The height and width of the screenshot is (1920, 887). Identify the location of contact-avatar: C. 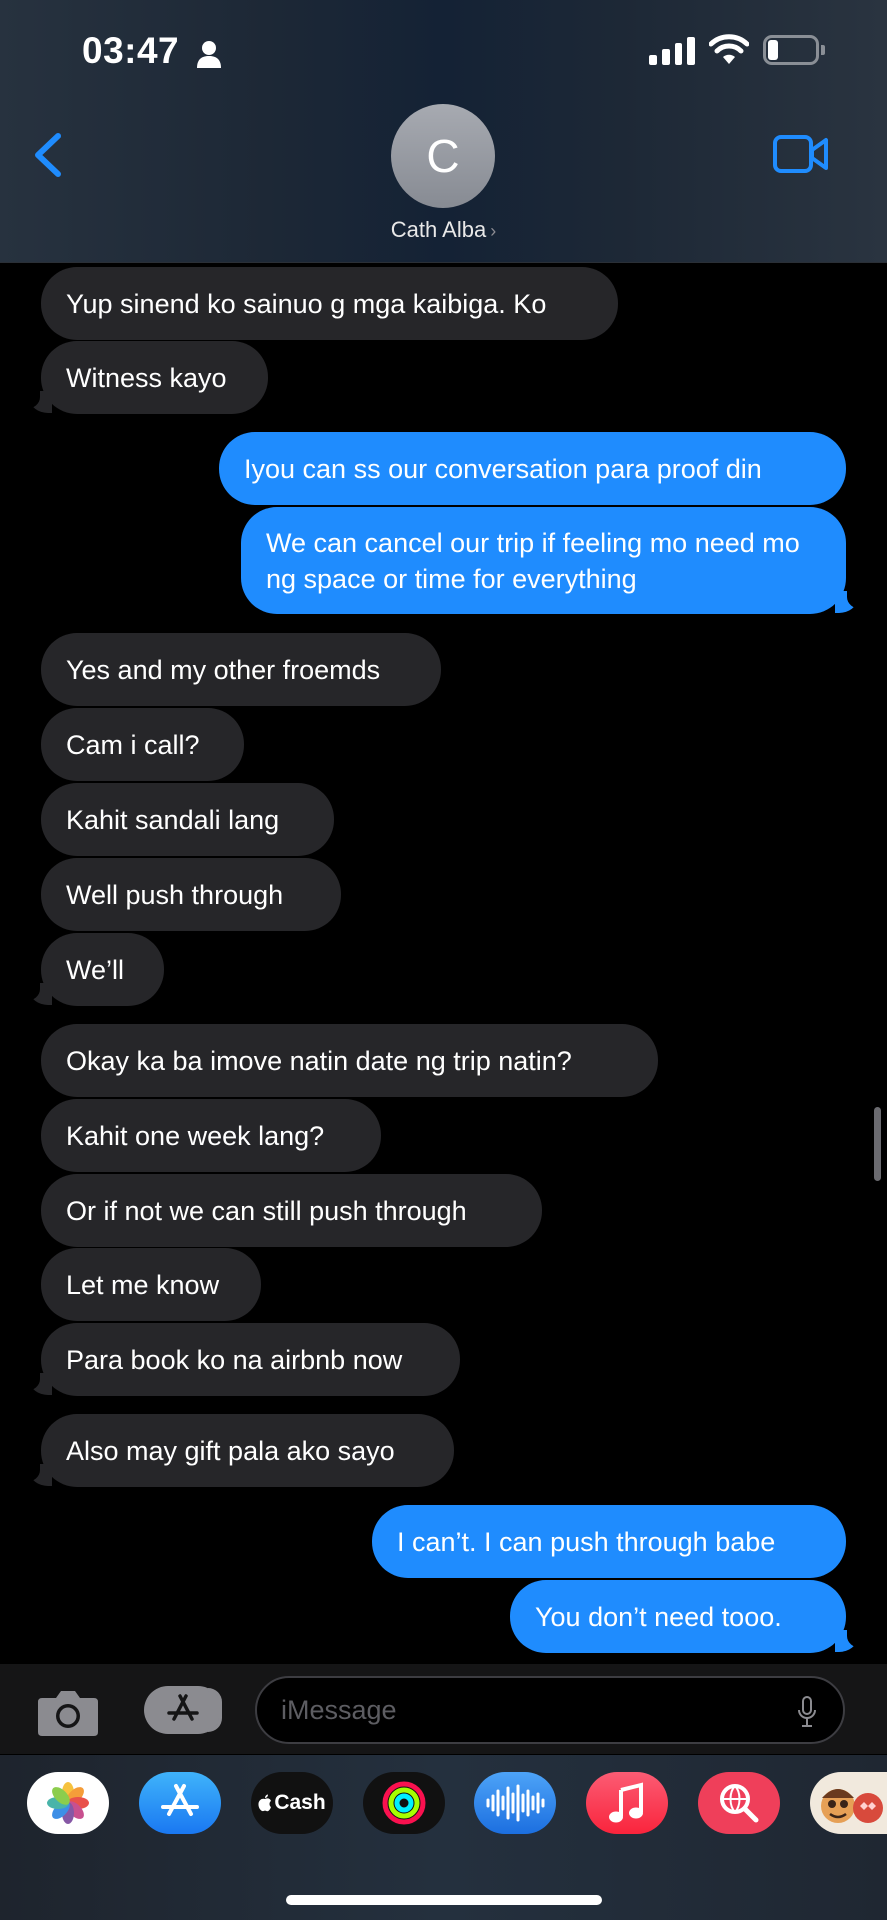
(443, 156).